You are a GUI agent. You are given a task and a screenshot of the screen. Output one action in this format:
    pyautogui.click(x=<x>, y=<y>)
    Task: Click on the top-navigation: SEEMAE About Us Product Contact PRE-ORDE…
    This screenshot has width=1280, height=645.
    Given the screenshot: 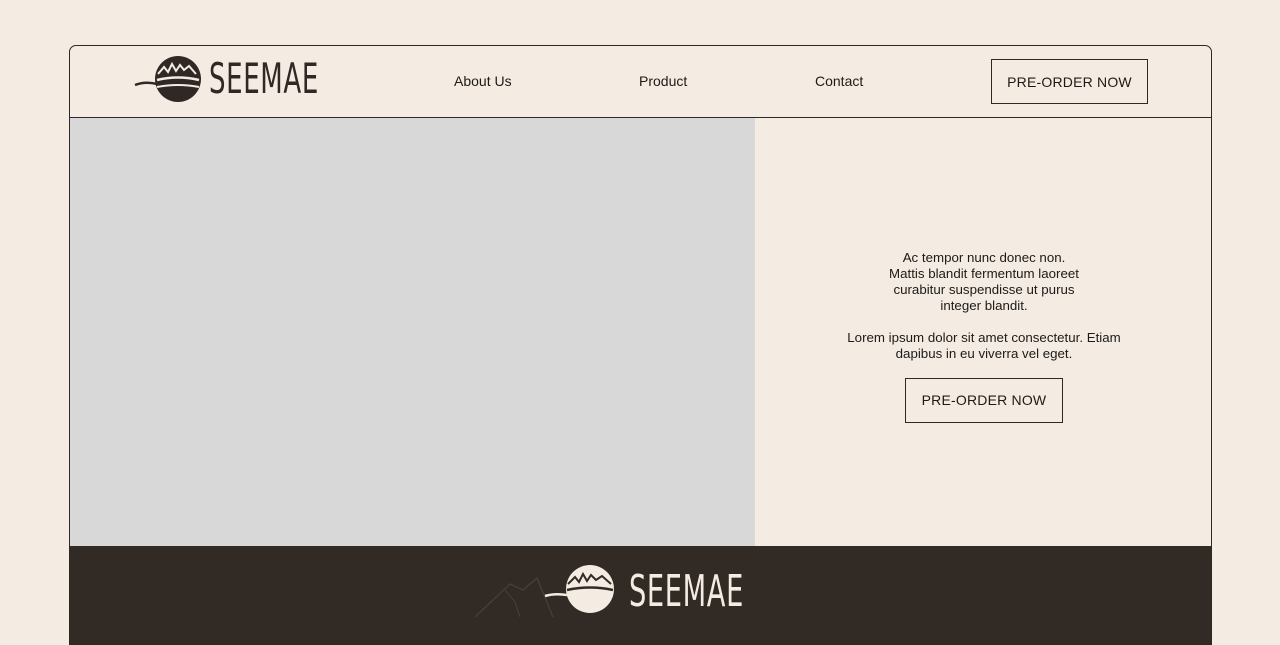 What is the action you would take?
    pyautogui.click(x=640, y=82)
    